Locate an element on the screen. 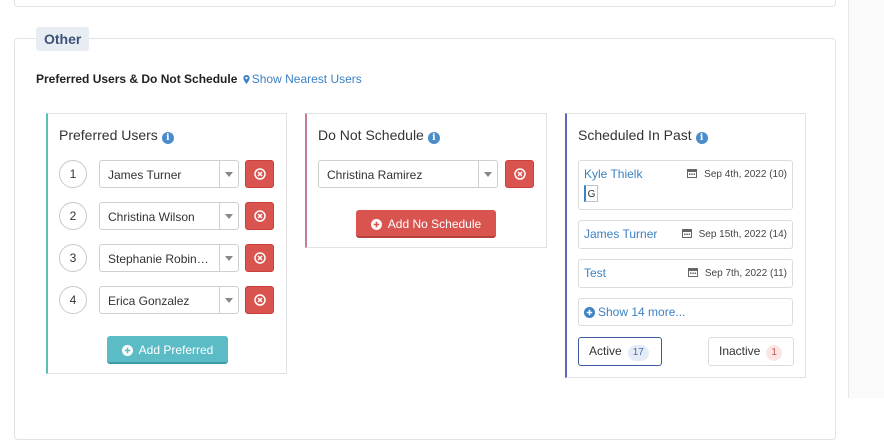  preferred-user-name: Erica Gonzalez is located at coordinates (149, 301).